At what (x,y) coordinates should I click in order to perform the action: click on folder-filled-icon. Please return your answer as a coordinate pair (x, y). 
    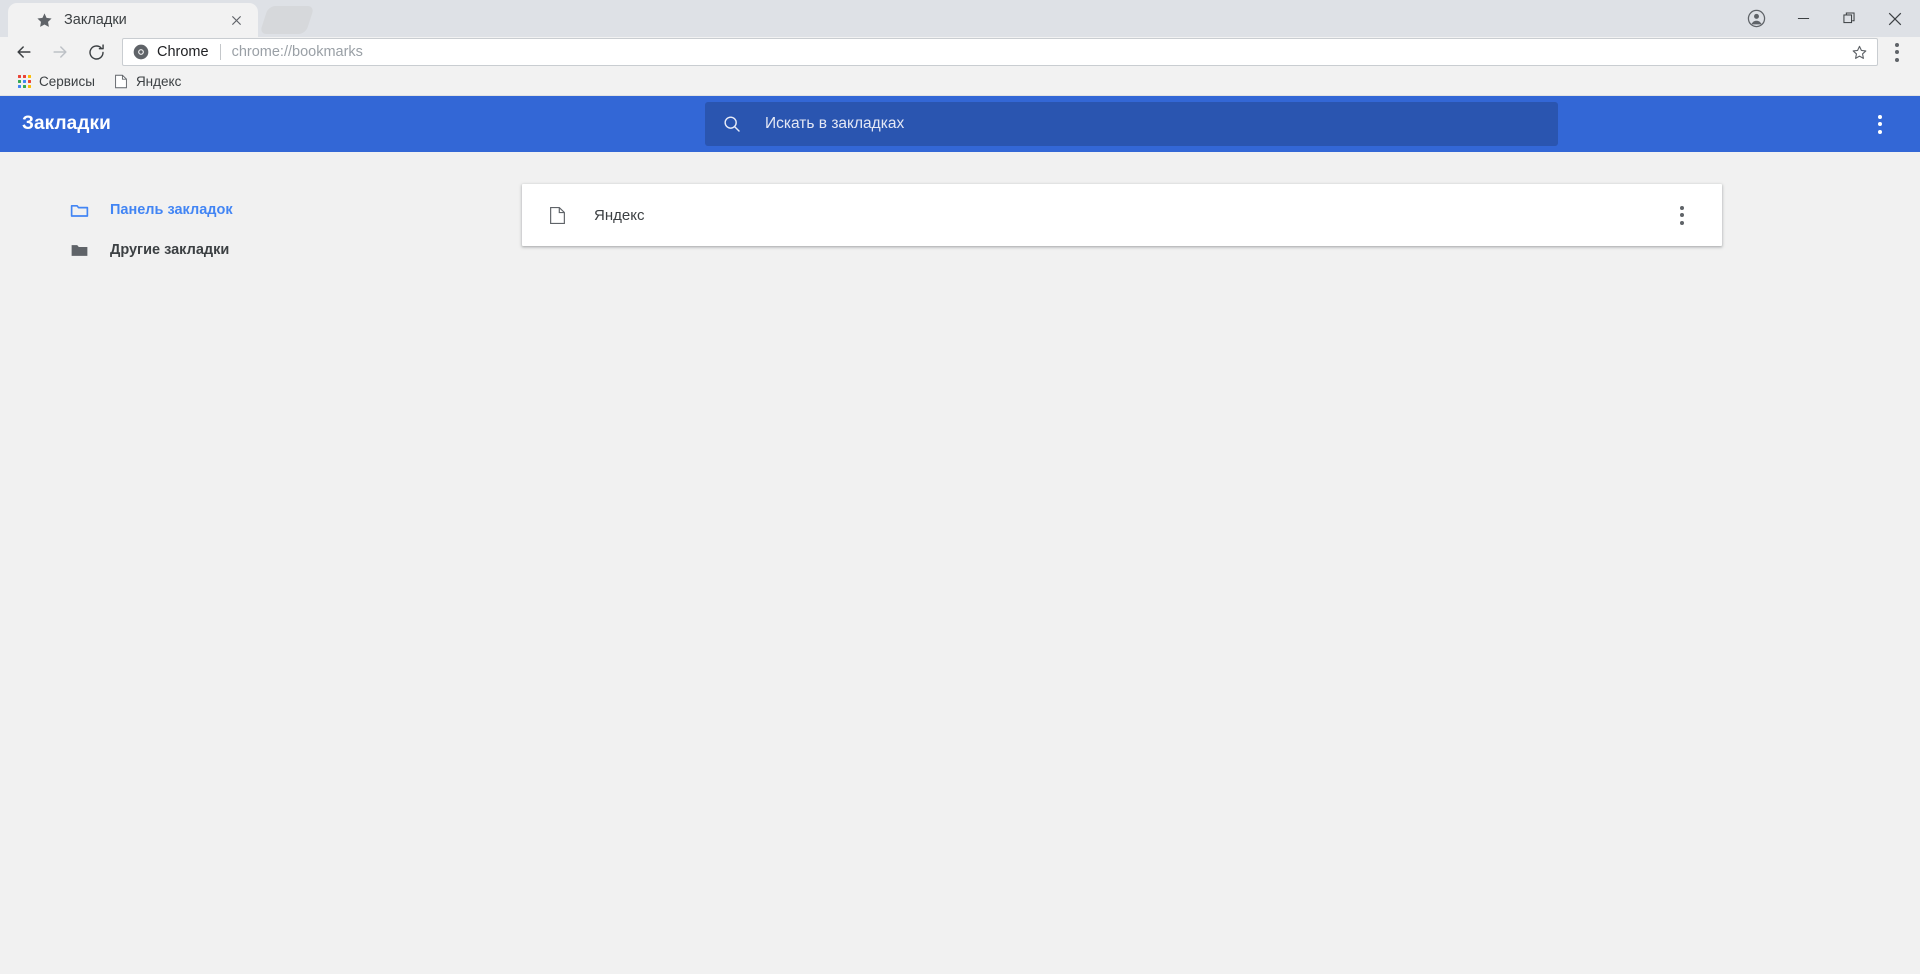
    Looking at the image, I should click on (79, 250).